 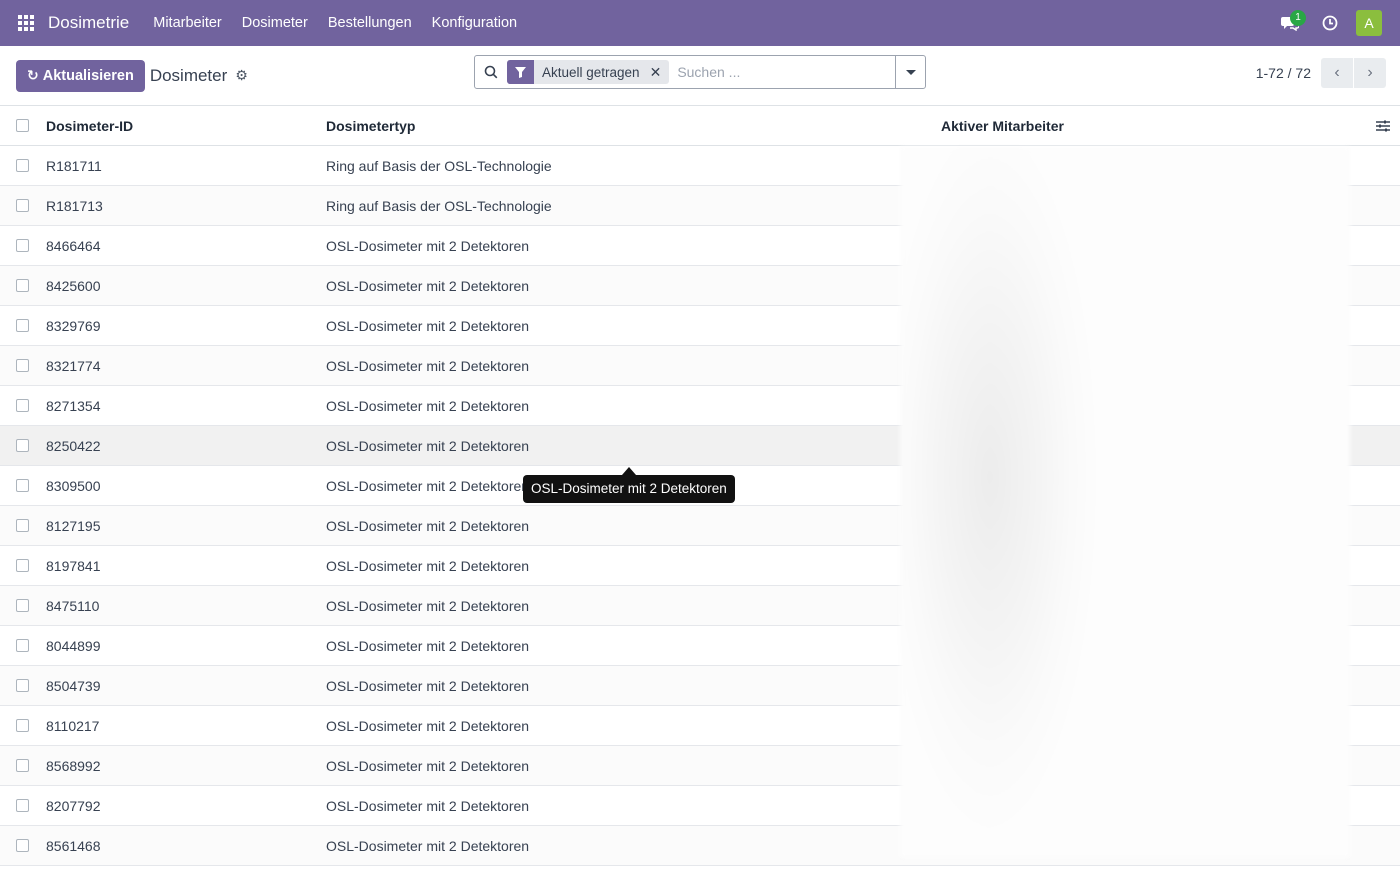 I want to click on cell-dosimeter-id: R181711, so click(x=74, y=165).